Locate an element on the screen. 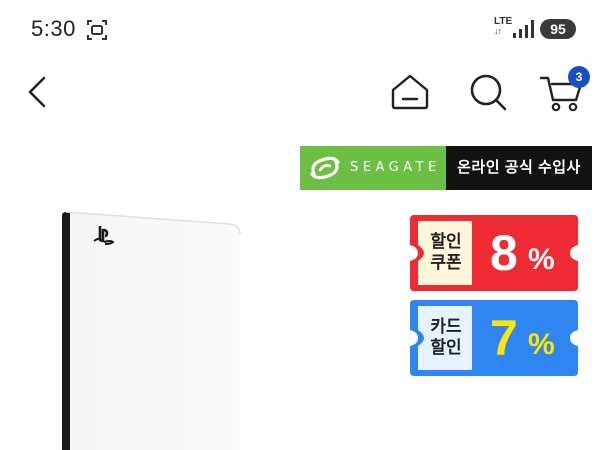  coupon-label-line1: 할인 is located at coordinates (446, 241).